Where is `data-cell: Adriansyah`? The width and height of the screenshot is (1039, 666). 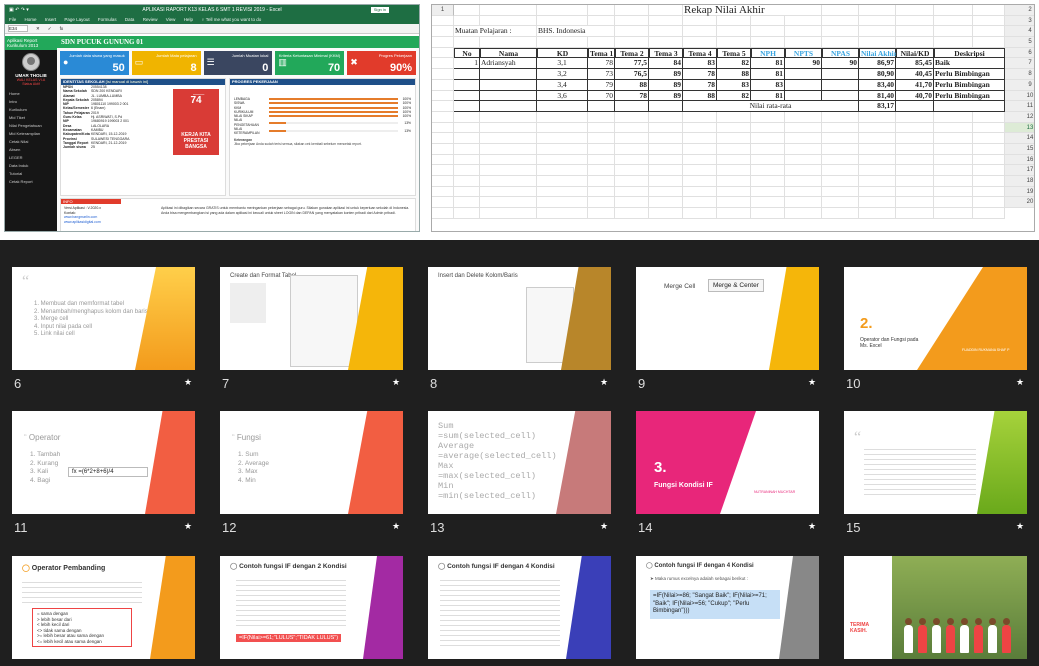 data-cell: Adriansyah is located at coordinates (508, 64).